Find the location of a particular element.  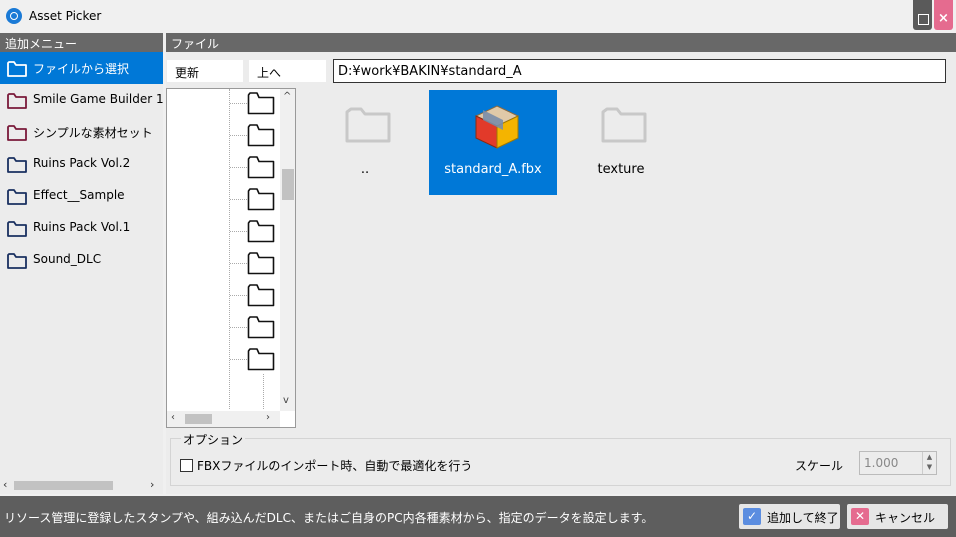

sidebar-item-1: Smile Game Builder 1 is located at coordinates (81, 100).